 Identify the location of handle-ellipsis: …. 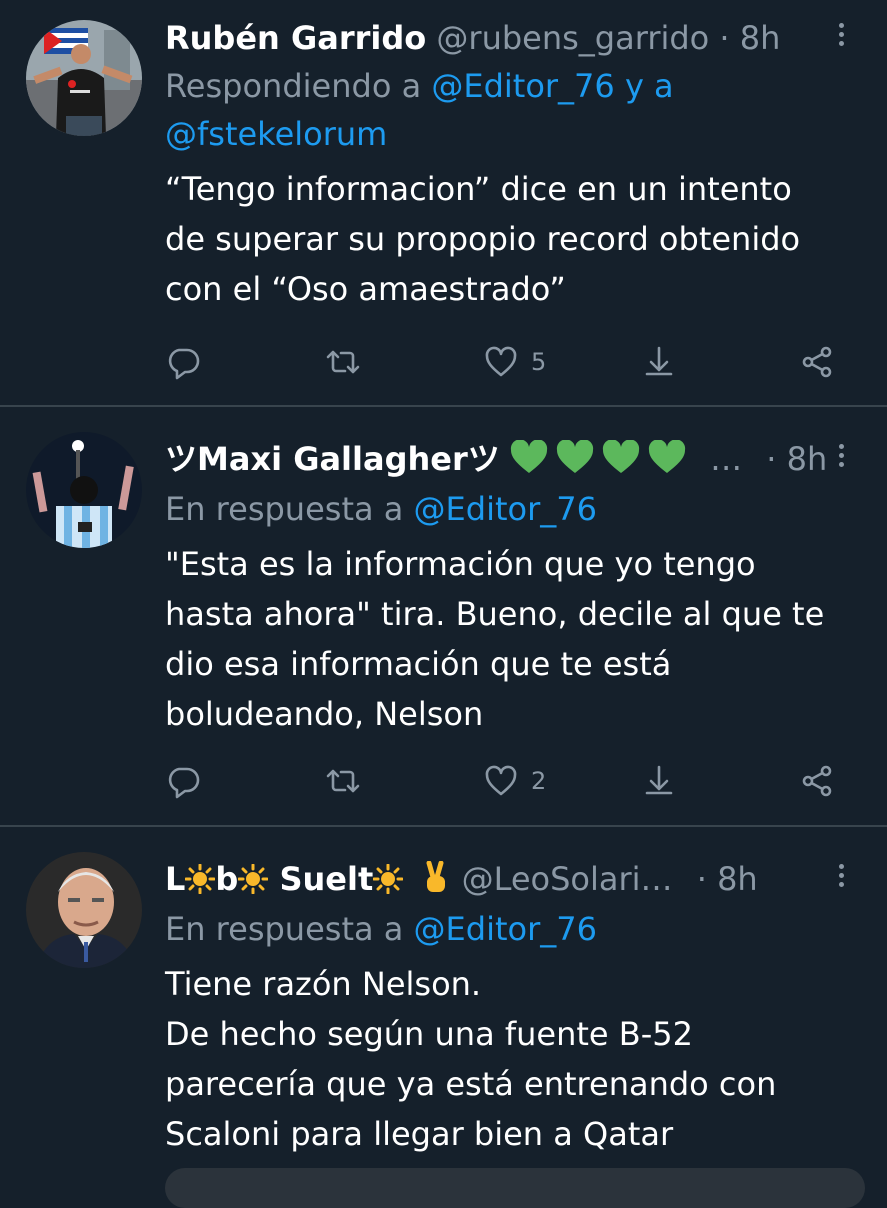
(726, 459).